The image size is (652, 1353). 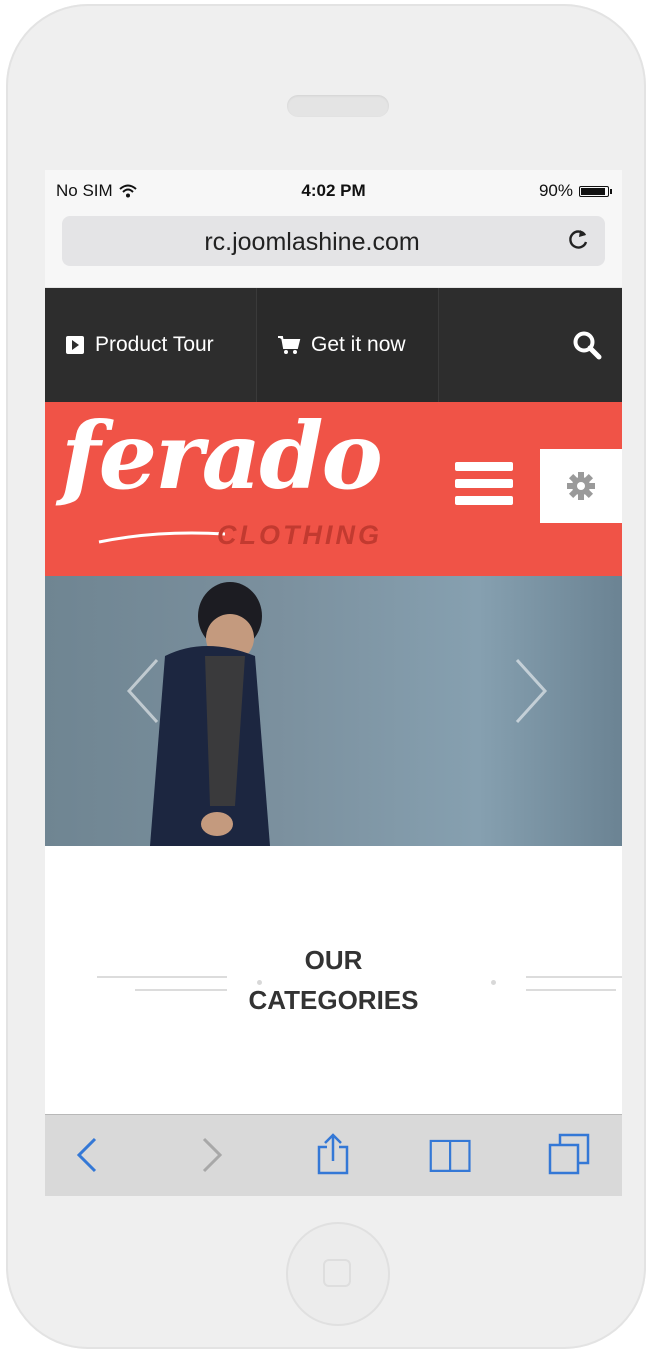 I want to click on logo-swash, so click(x=162, y=537).